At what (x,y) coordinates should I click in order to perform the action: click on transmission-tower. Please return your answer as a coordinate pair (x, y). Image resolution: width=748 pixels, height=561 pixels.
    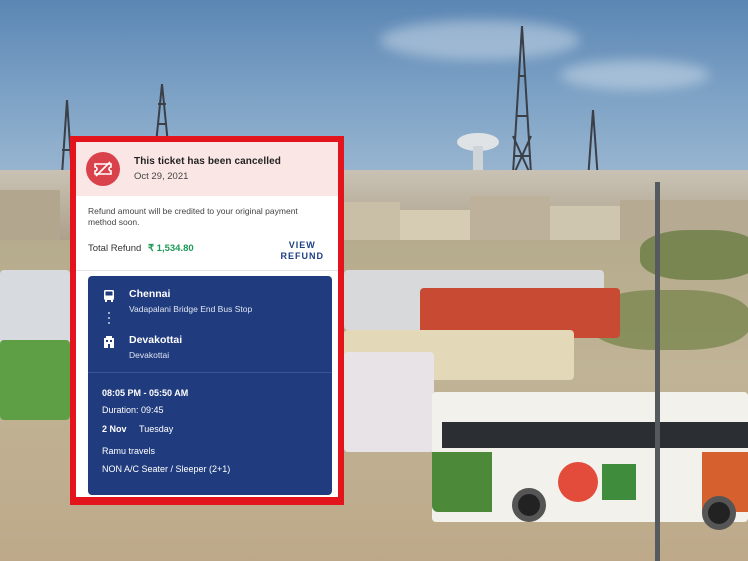
    Looking at the image, I should click on (522, 108).